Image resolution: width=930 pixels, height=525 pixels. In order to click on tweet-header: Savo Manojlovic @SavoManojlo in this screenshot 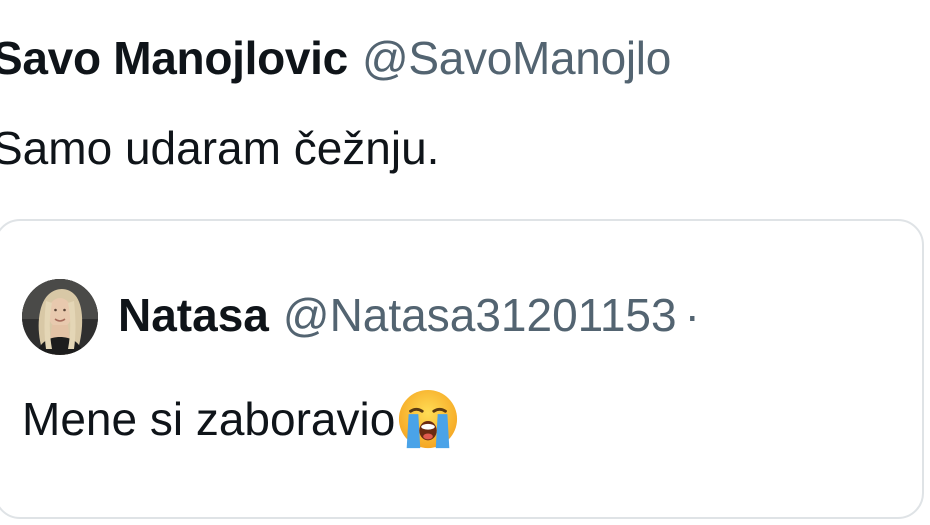, I will do `click(335, 58)`.